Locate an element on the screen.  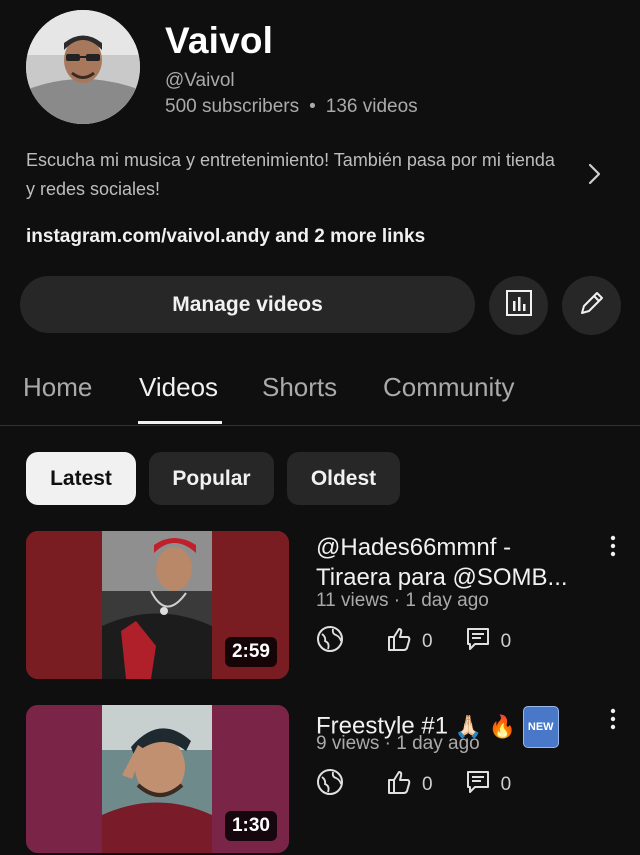
channel-avatar is located at coordinates (83, 67).